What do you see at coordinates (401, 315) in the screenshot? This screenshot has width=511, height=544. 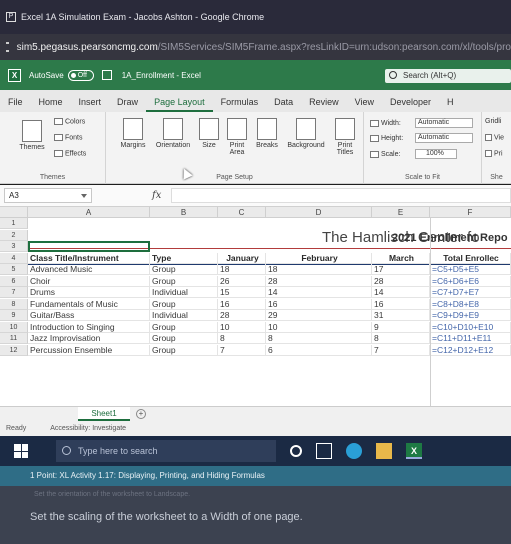 I see `cell-e9: 31` at bounding box center [401, 315].